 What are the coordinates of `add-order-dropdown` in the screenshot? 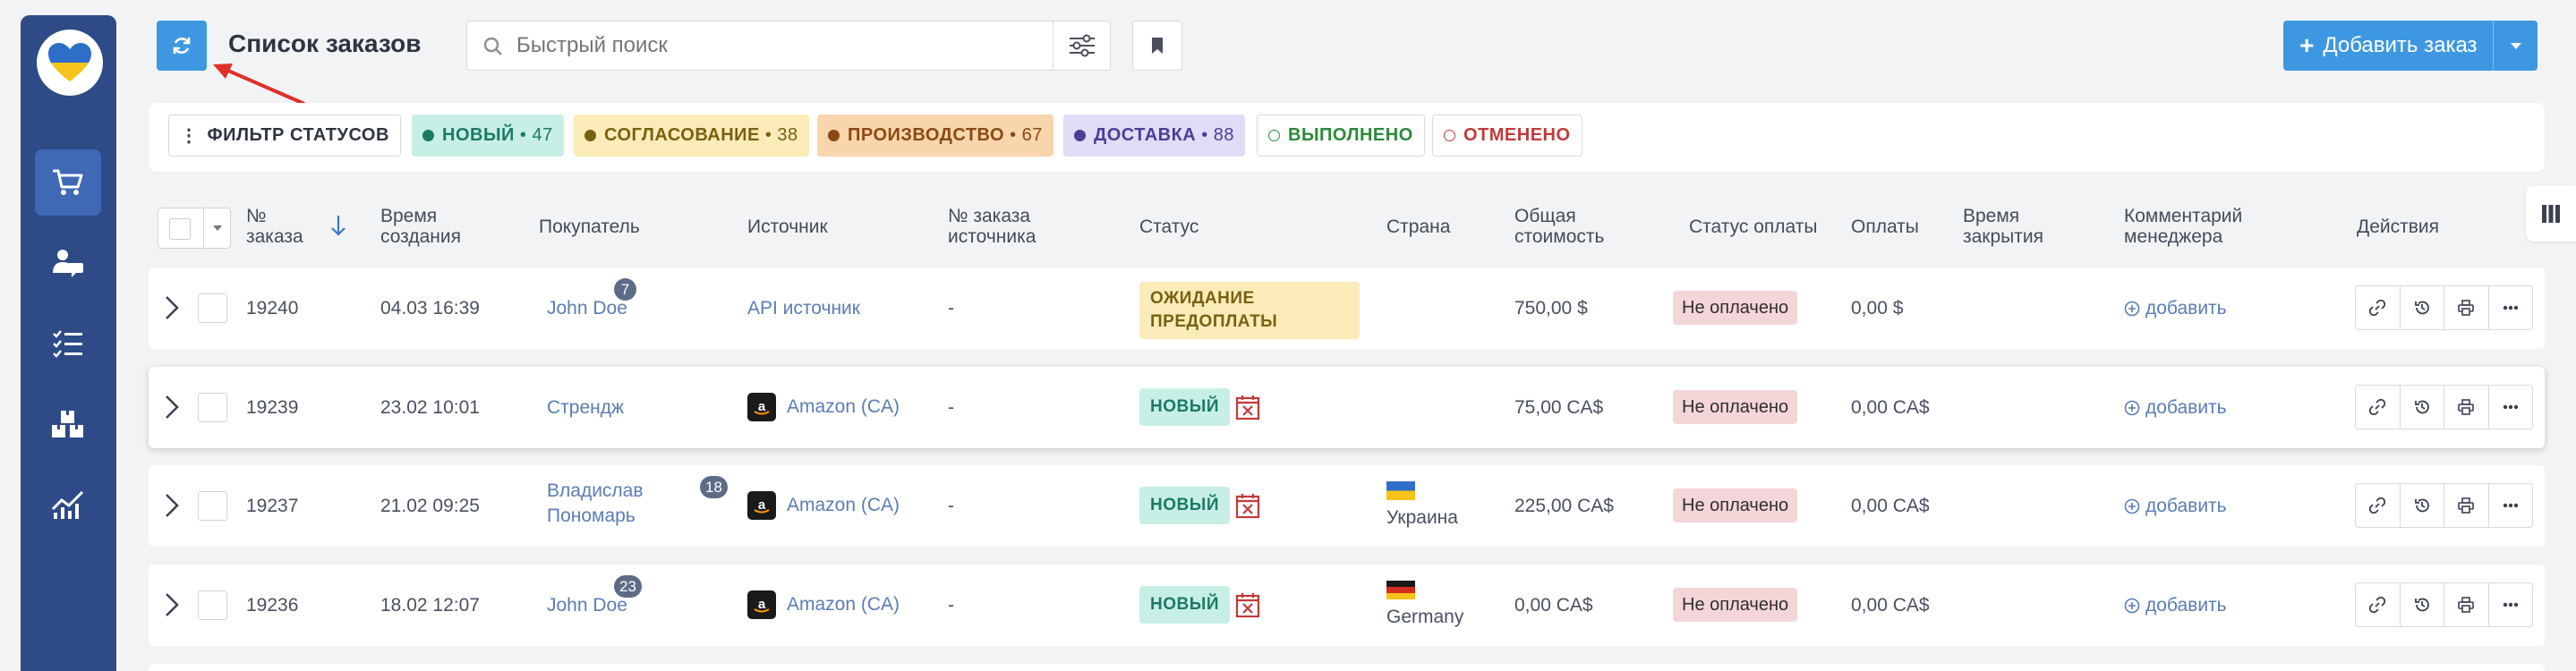 It's located at (2515, 46).